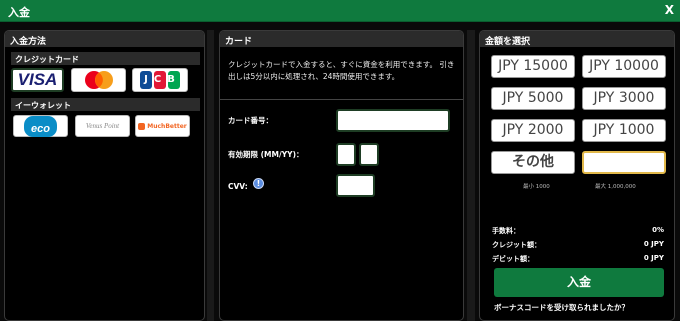 The width and height of the screenshot is (680, 321). I want to click on mastercard-logo, so click(98, 80).